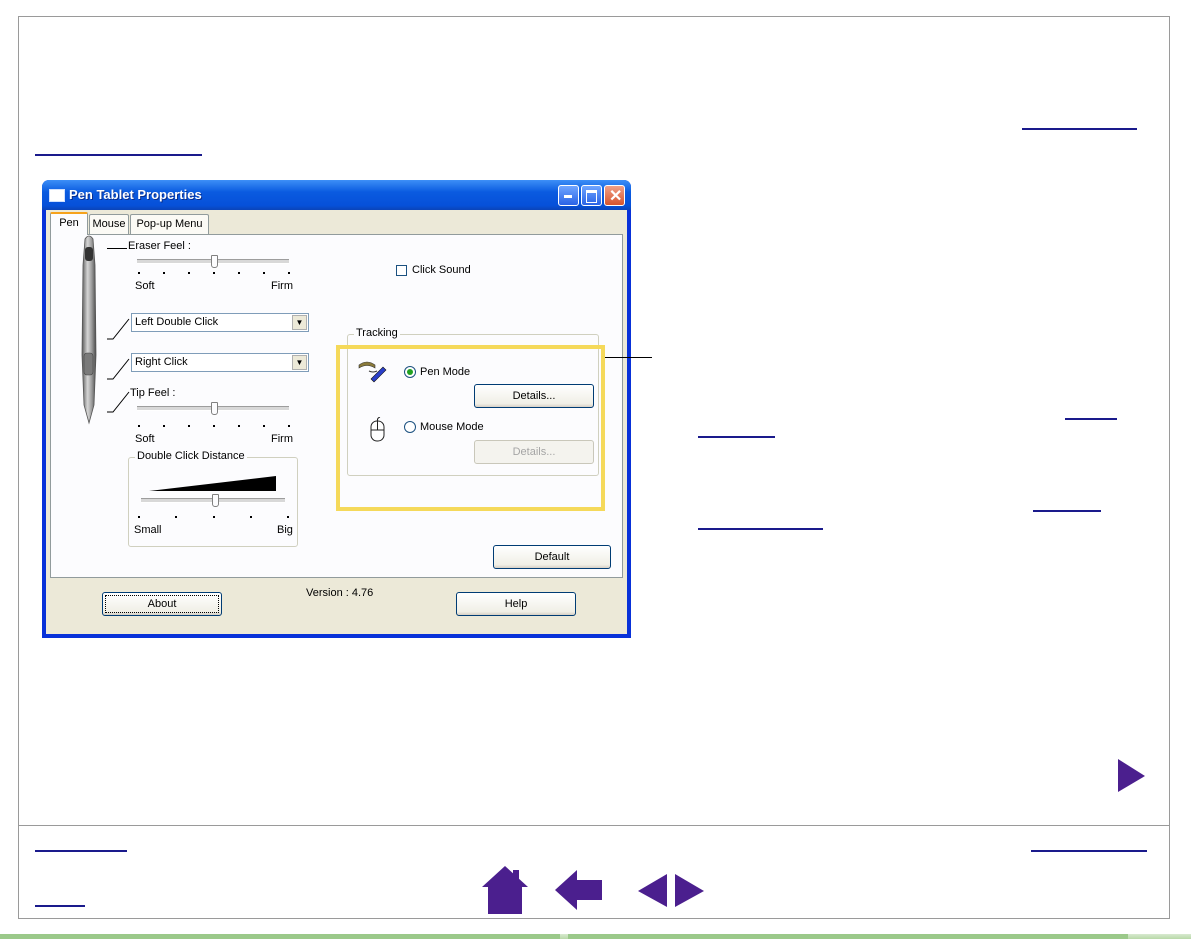  What do you see at coordinates (60, 906) in the screenshot?
I see `footer-link-index` at bounding box center [60, 906].